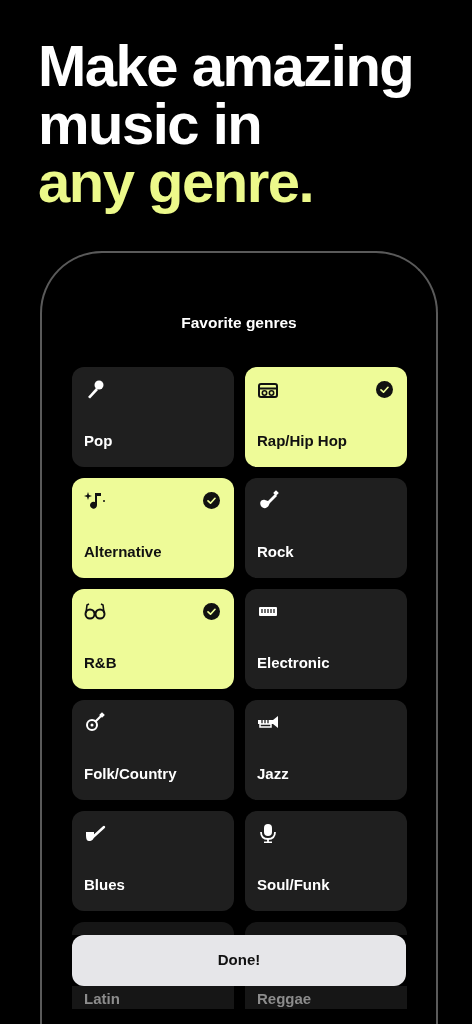 Image resolution: width=472 pixels, height=1024 pixels. I want to click on genre-tile: Pop, so click(153, 417).